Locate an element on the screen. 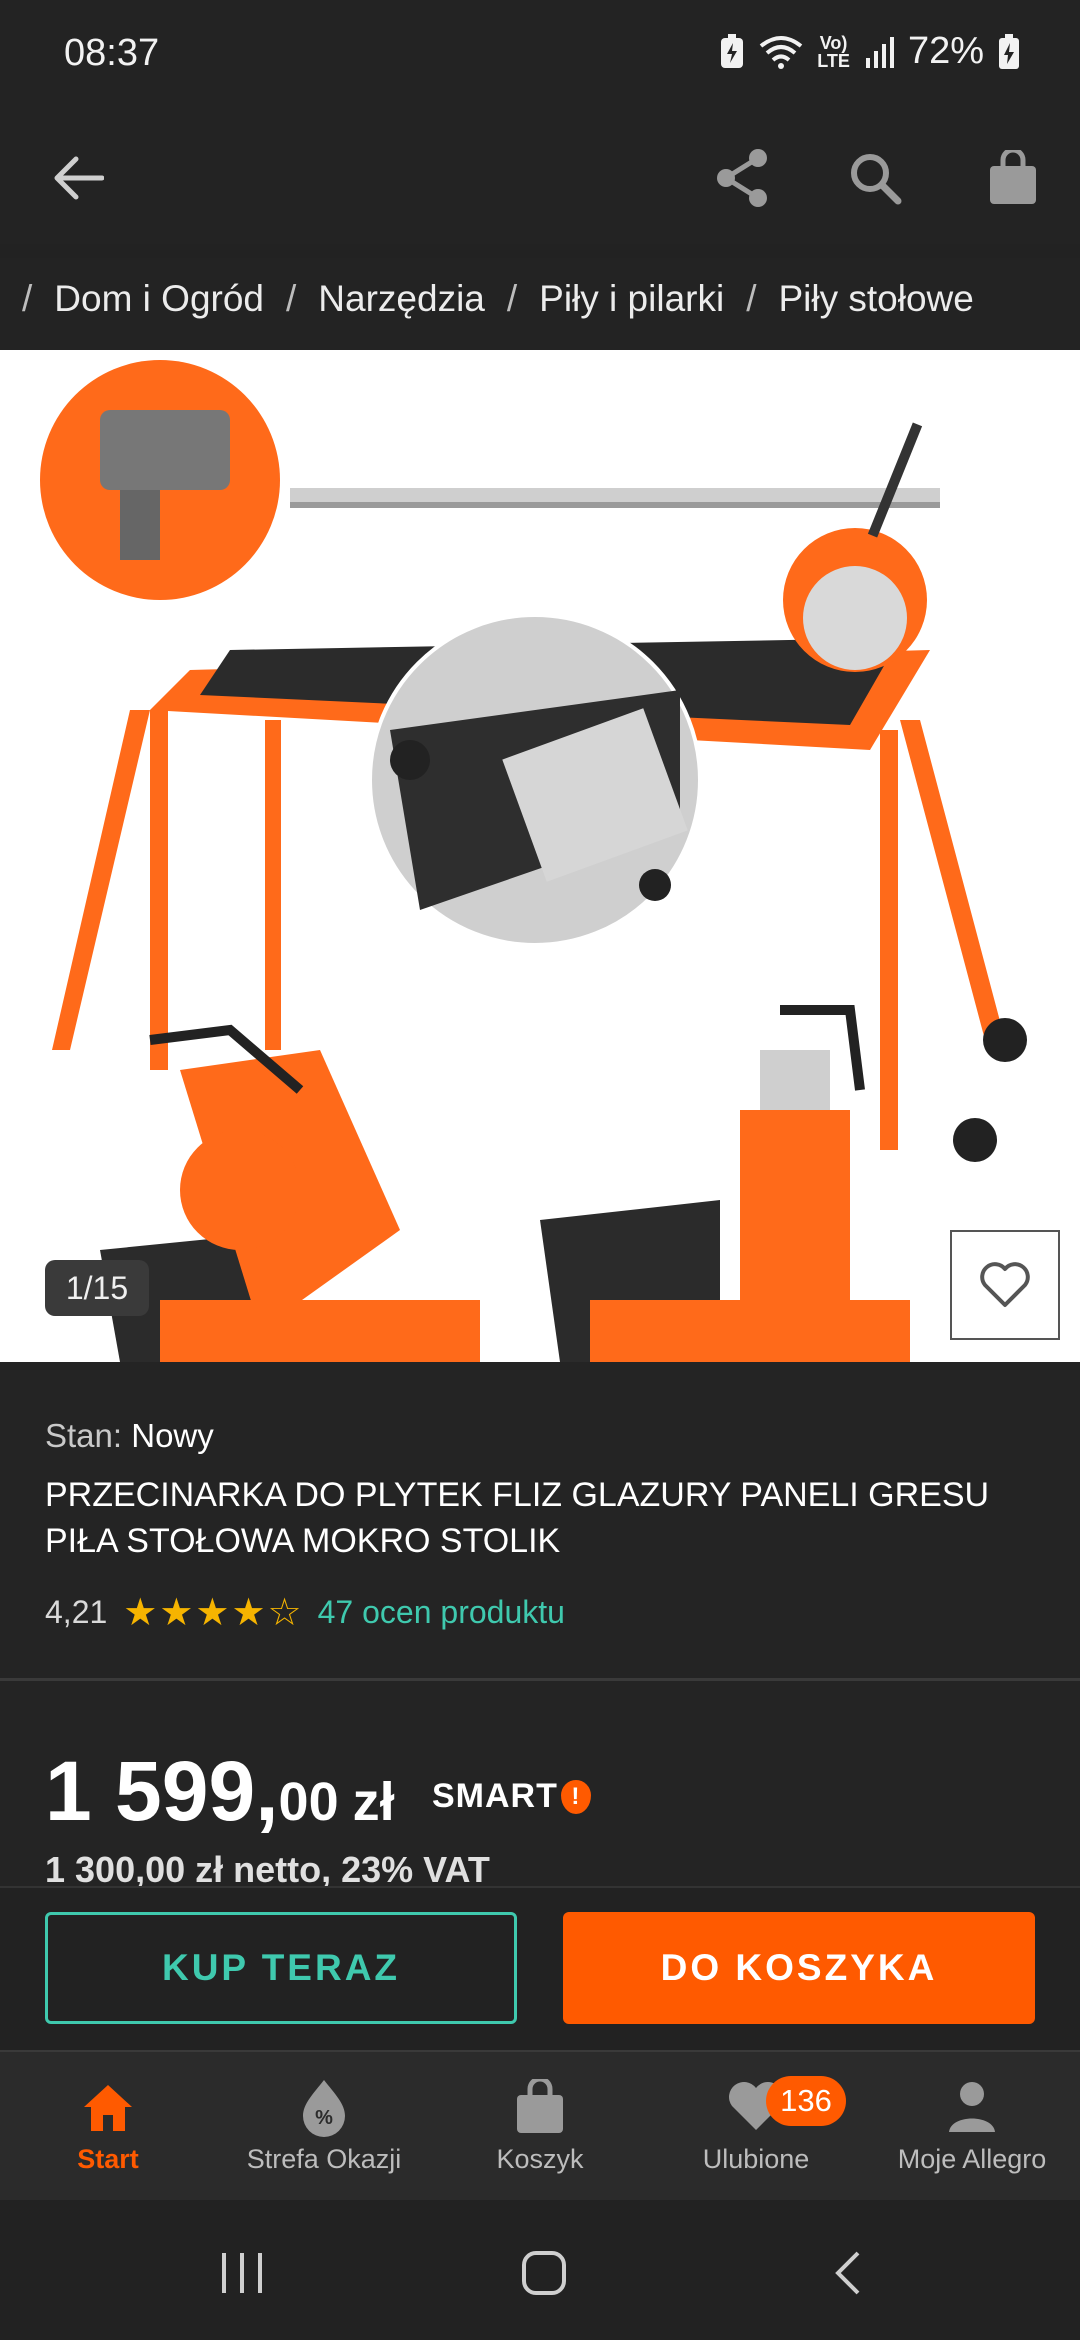 This screenshot has width=1080, height=2340. nav-item-strefa-okazji: % Strefa Okazji is located at coordinates (324, 2132).